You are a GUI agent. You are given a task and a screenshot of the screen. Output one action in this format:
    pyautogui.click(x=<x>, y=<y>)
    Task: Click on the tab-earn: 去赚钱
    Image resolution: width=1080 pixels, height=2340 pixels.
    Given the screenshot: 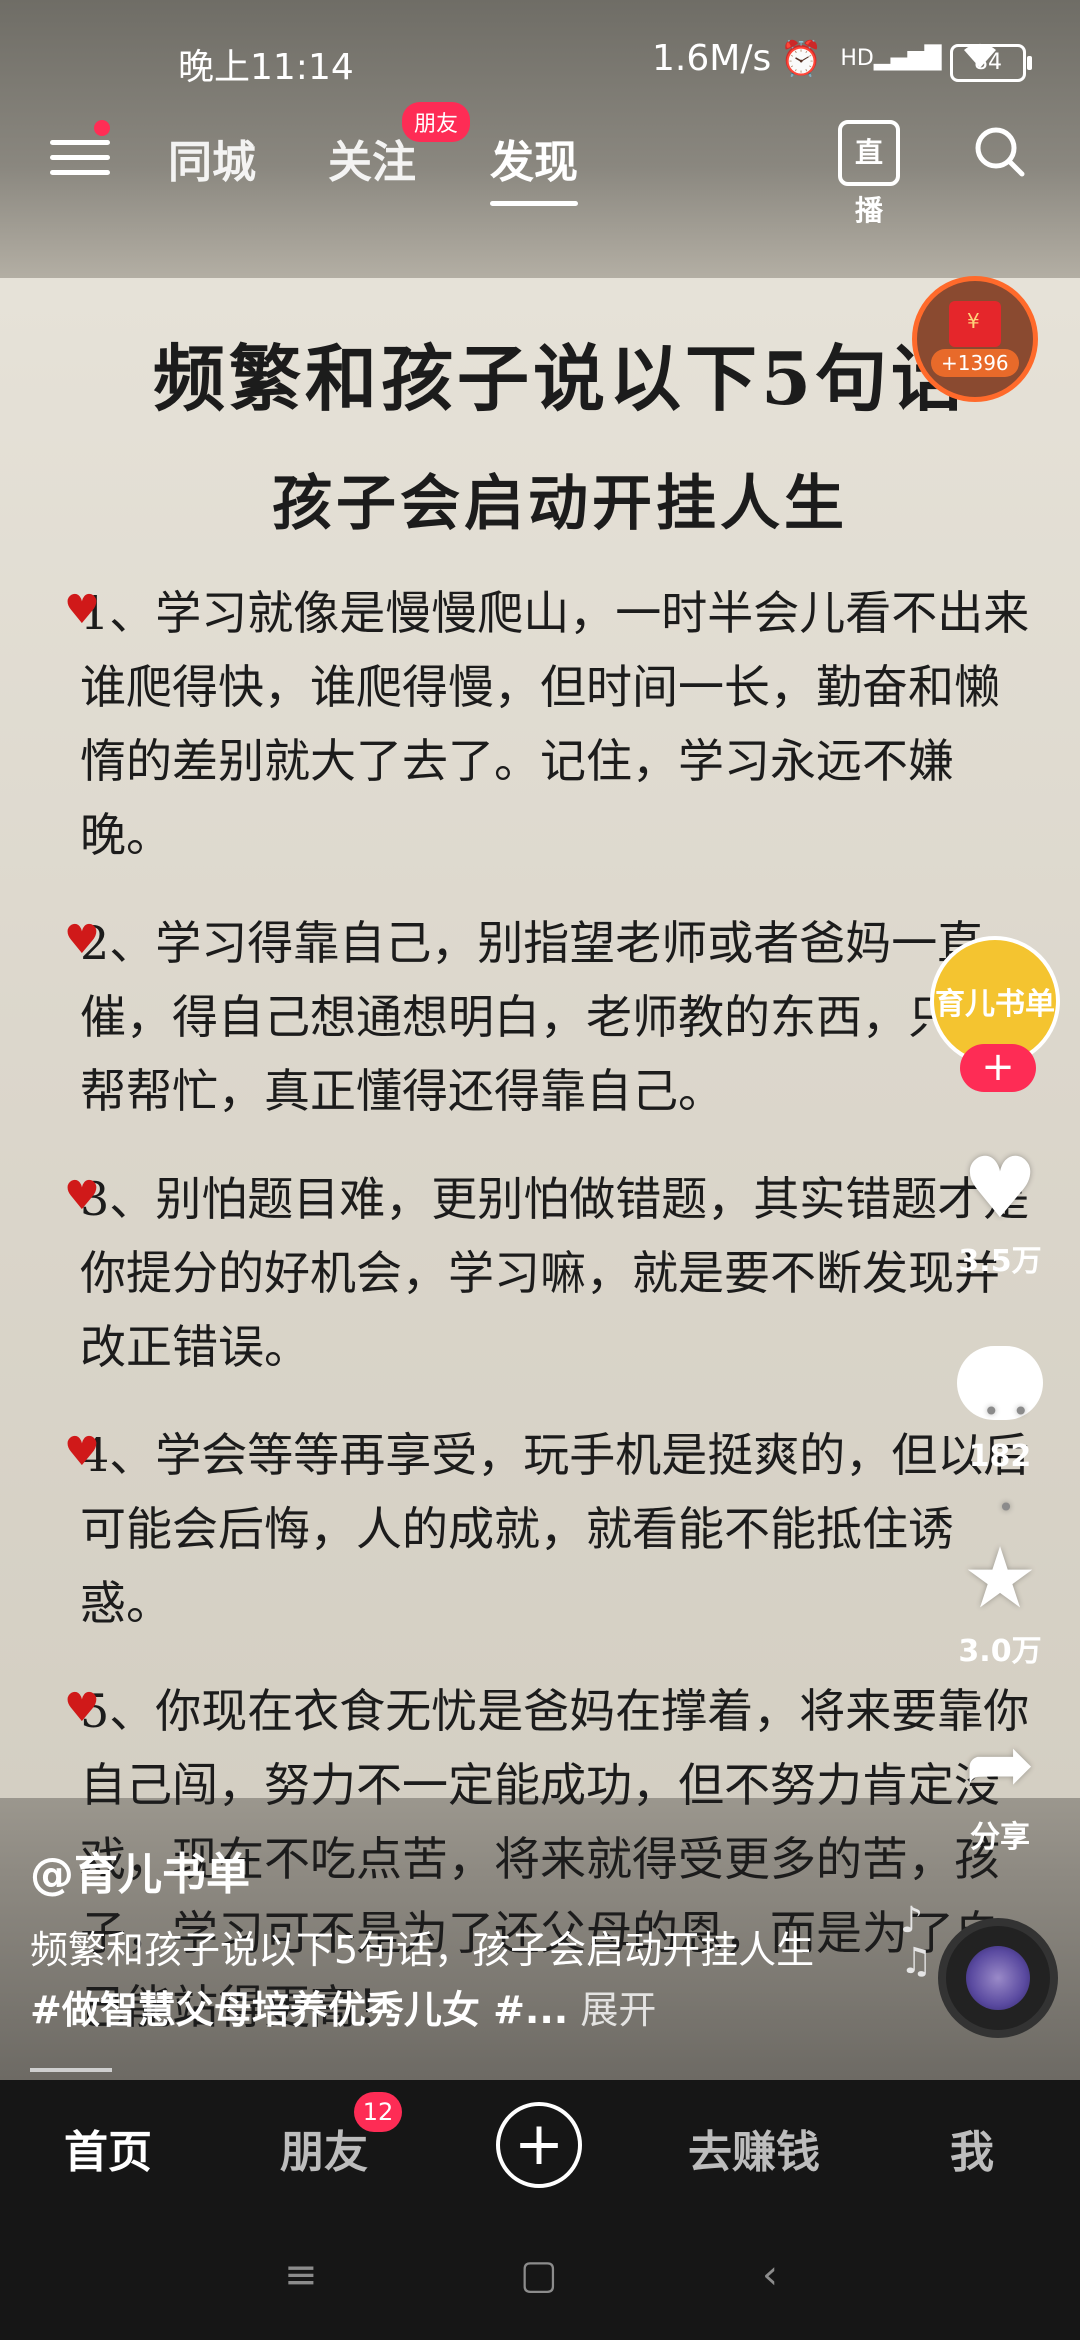 What is the action you would take?
    pyautogui.click(x=754, y=2148)
    